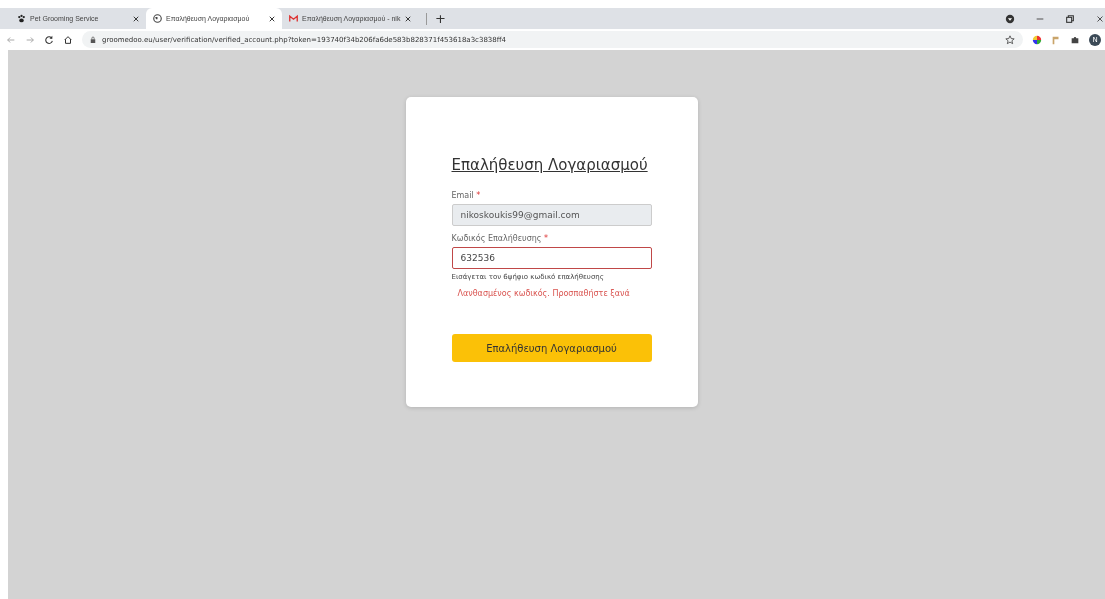 The image size is (1105, 599). What do you see at coordinates (544, 293) in the screenshot?
I see `error-message: Λανθασμένος κωδικός. Προσπαθήστε ξανά` at bounding box center [544, 293].